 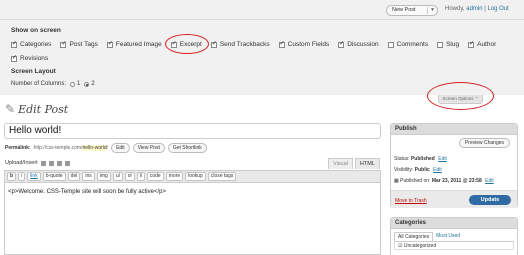 I want to click on visibility-label: Visibility:, so click(x=404, y=170).